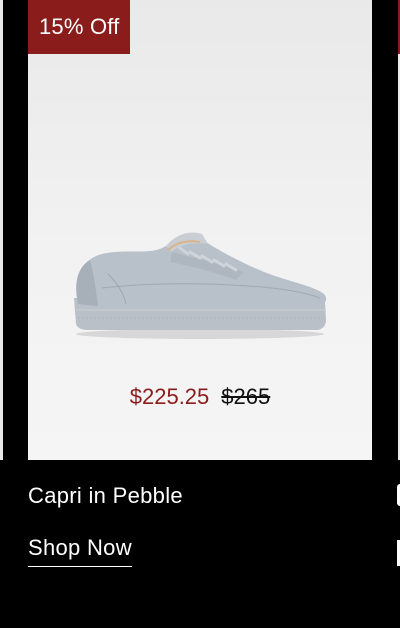  I want to click on sneaker-image, so click(199, 284).